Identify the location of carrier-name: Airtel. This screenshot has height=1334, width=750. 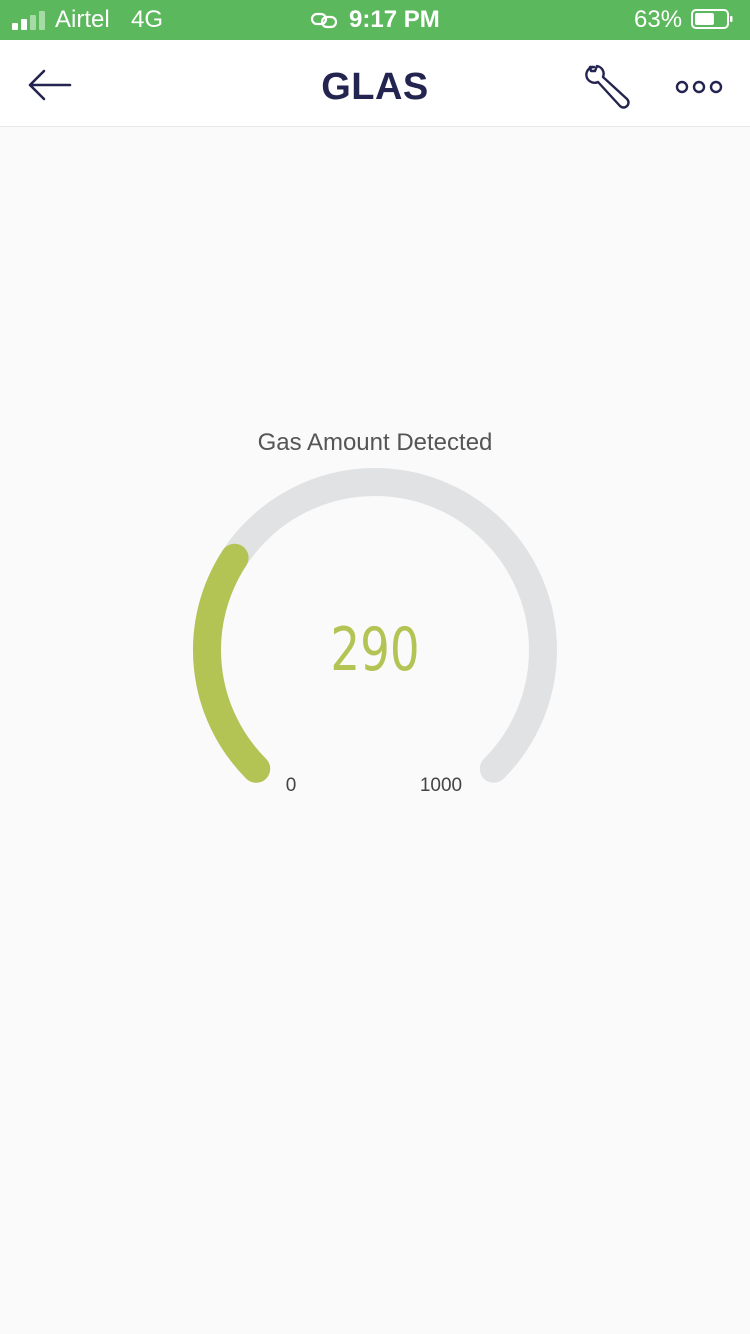
(82, 19).